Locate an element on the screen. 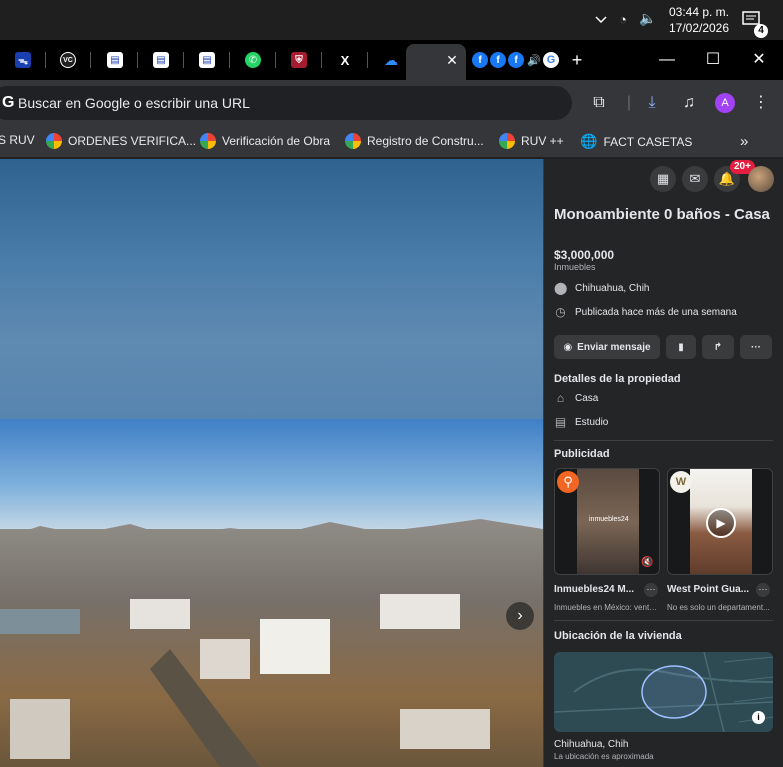 Image resolution: width=783 pixels, height=767 pixels. tab-onedrive: ☁ is located at coordinates (391, 60).